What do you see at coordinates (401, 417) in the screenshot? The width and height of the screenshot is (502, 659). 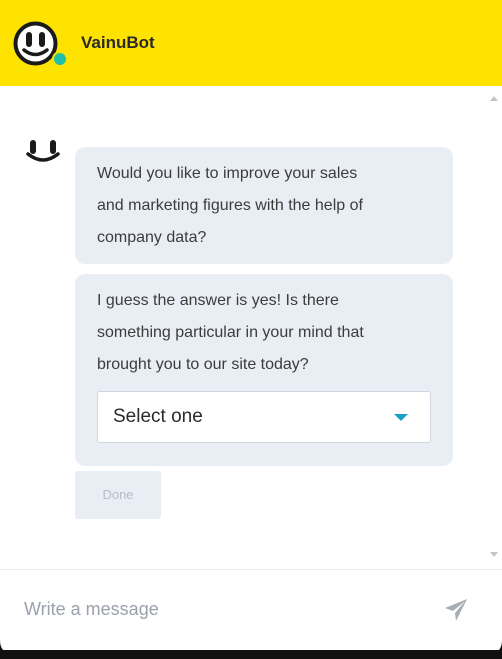 I see `caret-down-icon` at bounding box center [401, 417].